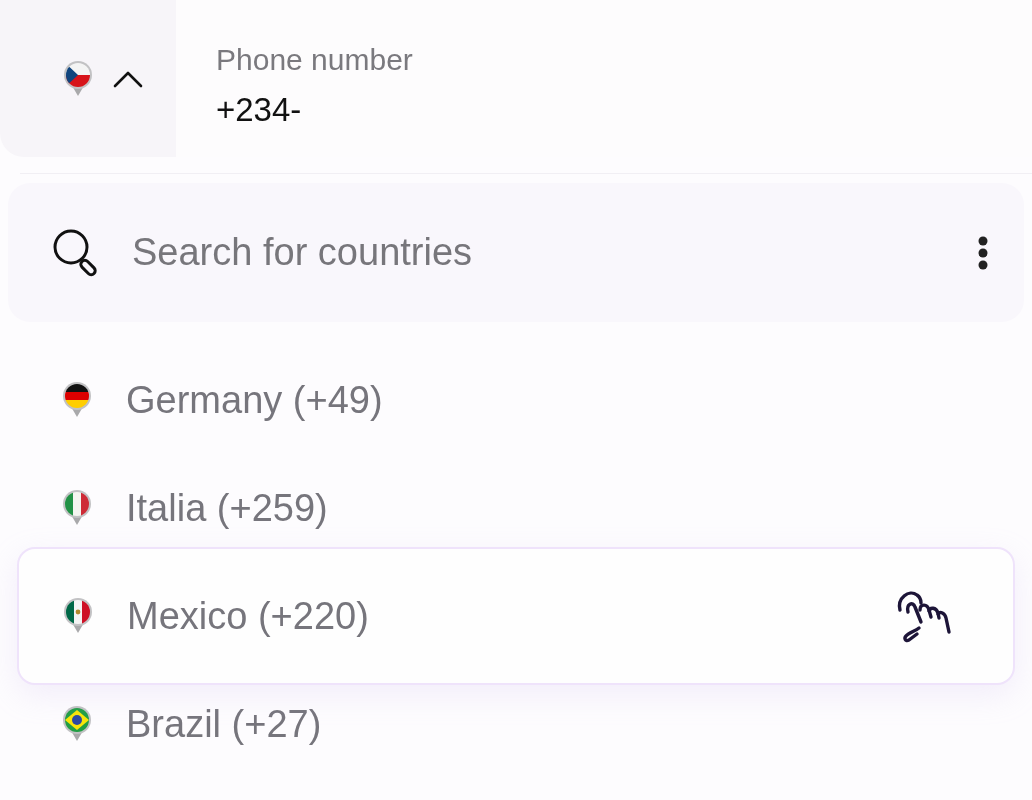 This screenshot has width=1032, height=800. I want to click on czech-flag-icon, so click(78, 78).